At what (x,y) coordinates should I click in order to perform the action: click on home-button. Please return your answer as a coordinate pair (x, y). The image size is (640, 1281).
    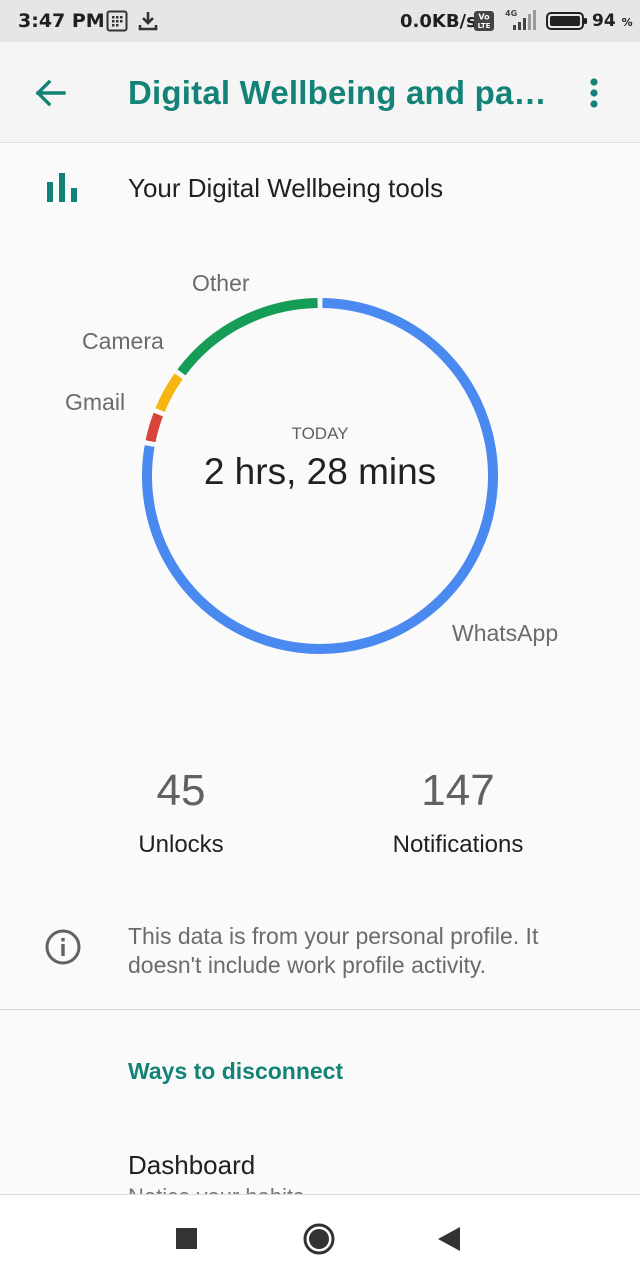
    Looking at the image, I should click on (319, 1239).